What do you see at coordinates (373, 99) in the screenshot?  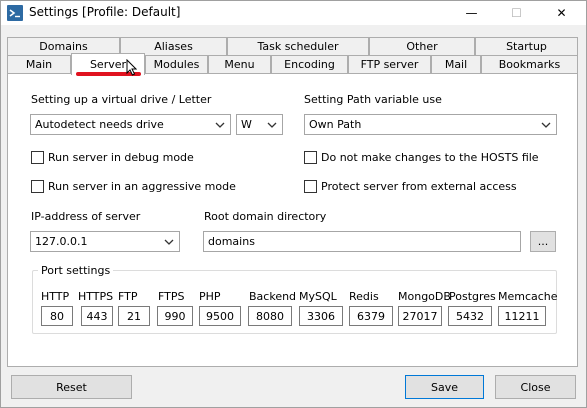 I see `path-label: Setting Path variable use` at bounding box center [373, 99].